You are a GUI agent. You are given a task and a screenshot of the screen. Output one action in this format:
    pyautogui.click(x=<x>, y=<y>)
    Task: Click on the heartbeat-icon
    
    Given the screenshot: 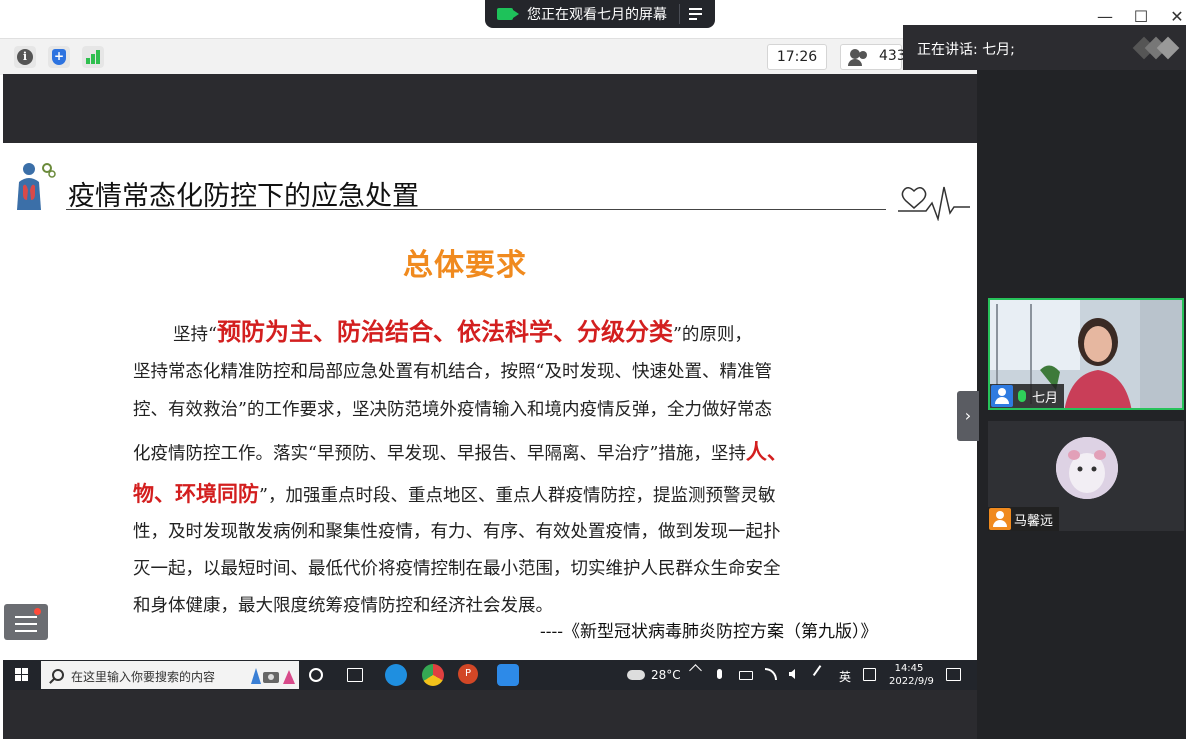 What is the action you would take?
    pyautogui.click(x=934, y=203)
    